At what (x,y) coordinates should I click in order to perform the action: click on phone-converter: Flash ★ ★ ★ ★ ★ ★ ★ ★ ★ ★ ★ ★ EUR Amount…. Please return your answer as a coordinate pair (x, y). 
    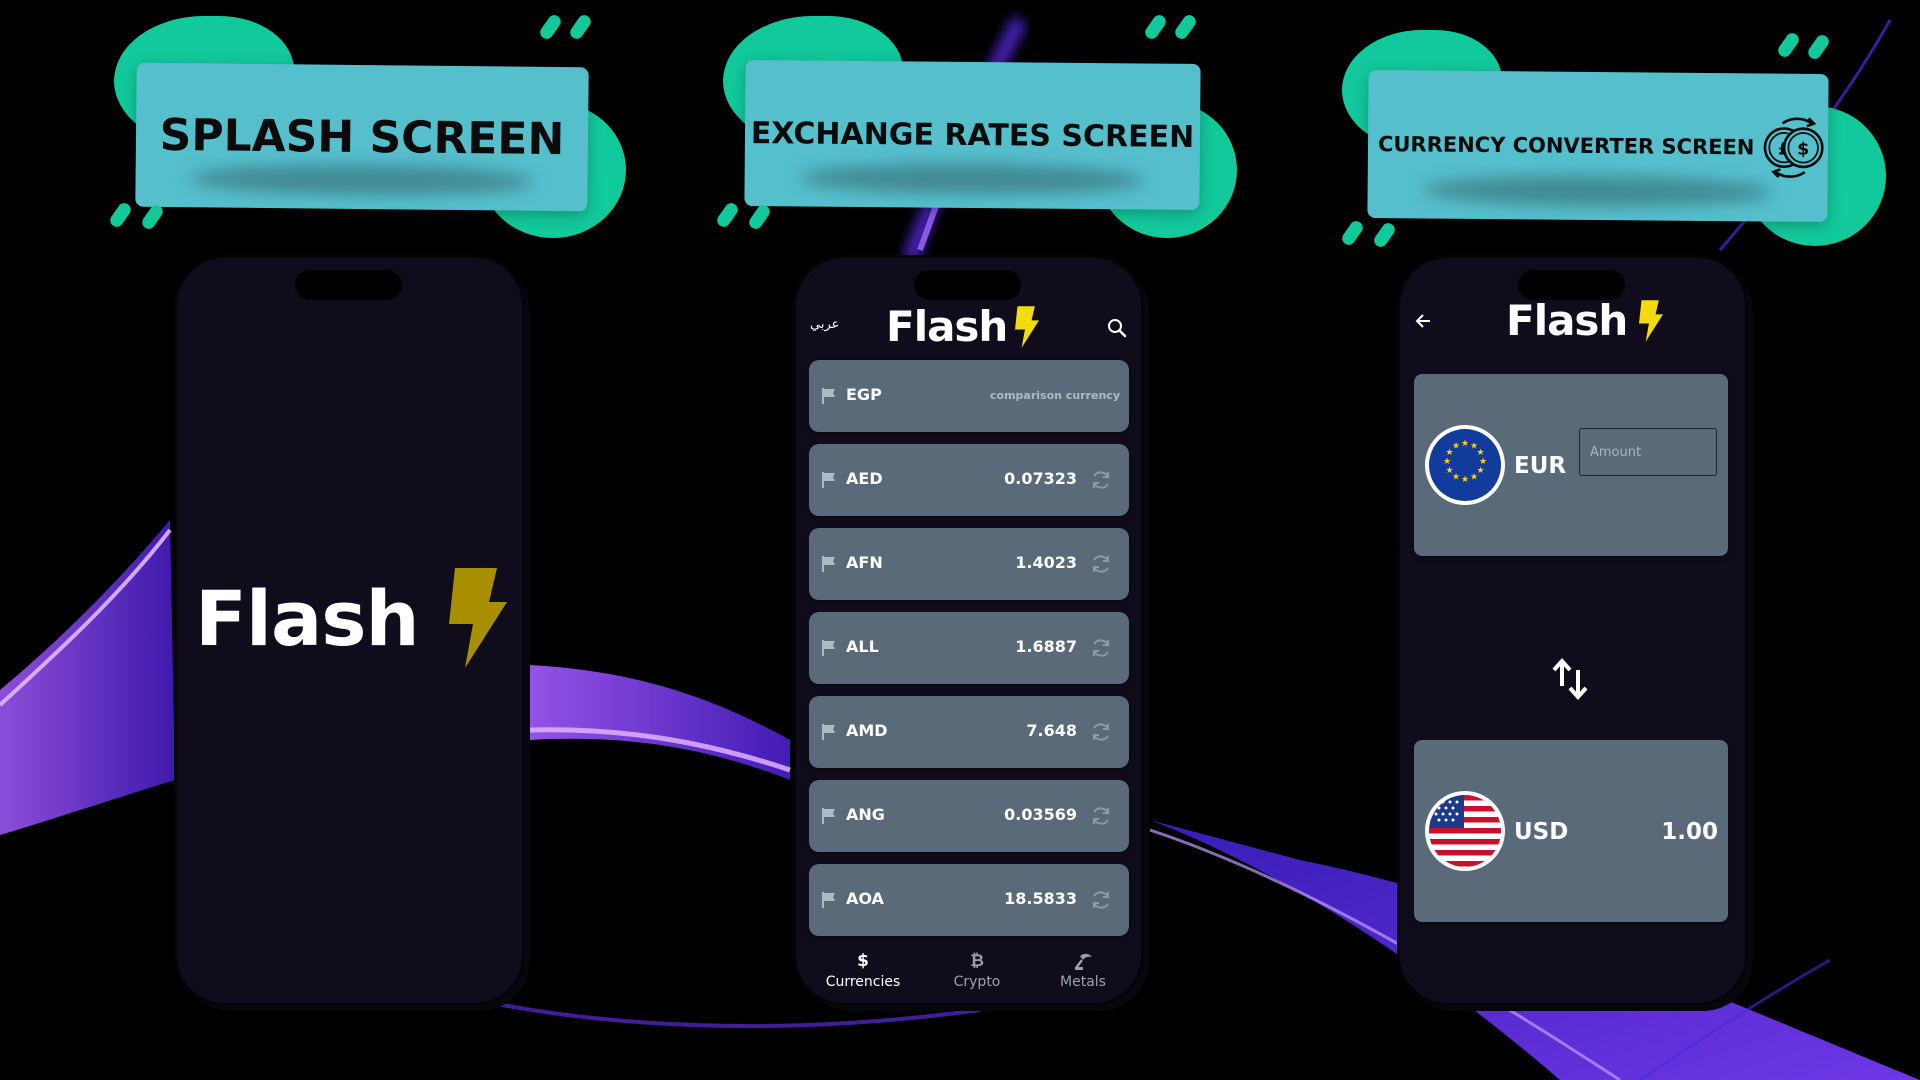
    Looking at the image, I should click on (1572, 630).